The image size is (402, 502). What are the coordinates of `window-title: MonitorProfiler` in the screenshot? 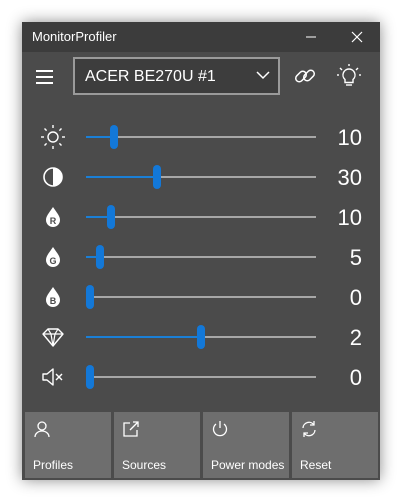 It's located at (74, 36).